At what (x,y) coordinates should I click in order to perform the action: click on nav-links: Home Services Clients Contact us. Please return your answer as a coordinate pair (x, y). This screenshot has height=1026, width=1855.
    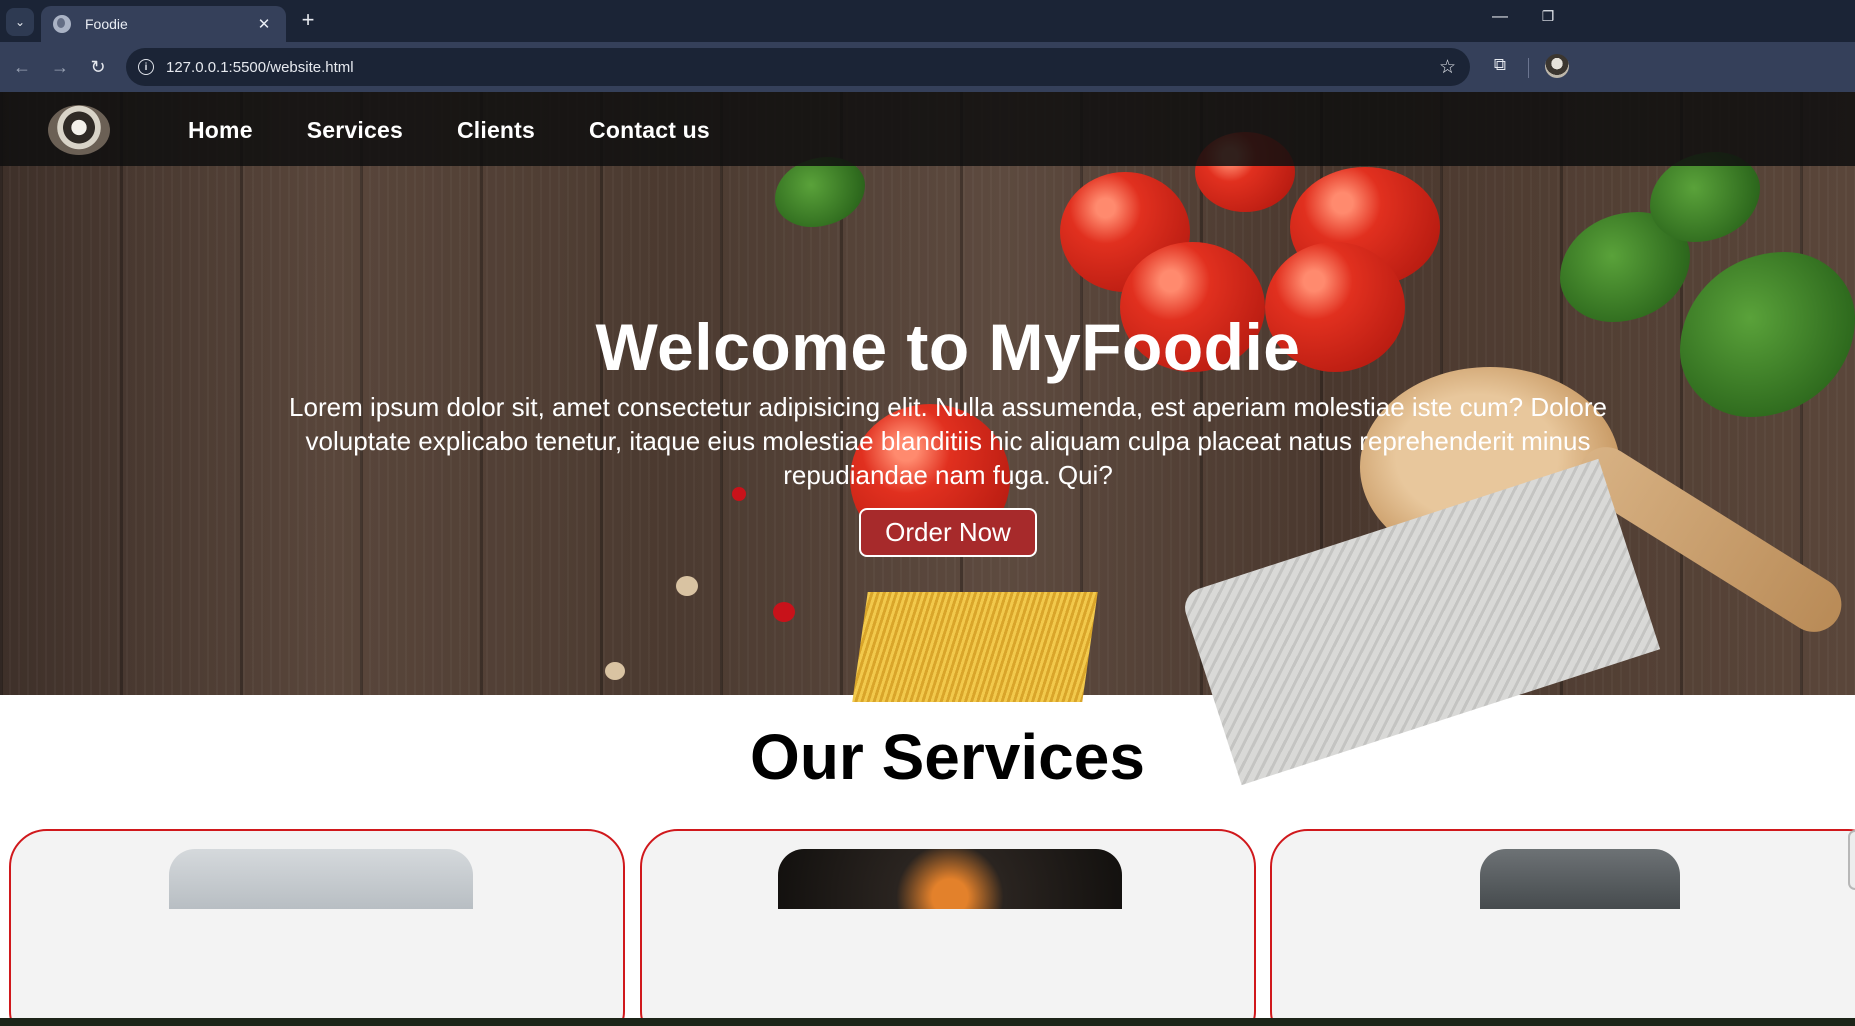
    Looking at the image, I should click on (476, 130).